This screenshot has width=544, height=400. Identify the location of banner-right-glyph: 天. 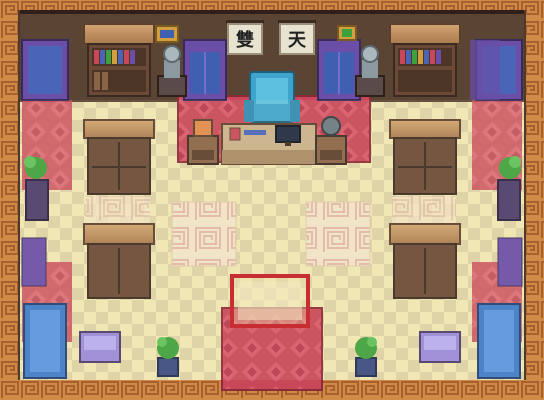
(297, 40).